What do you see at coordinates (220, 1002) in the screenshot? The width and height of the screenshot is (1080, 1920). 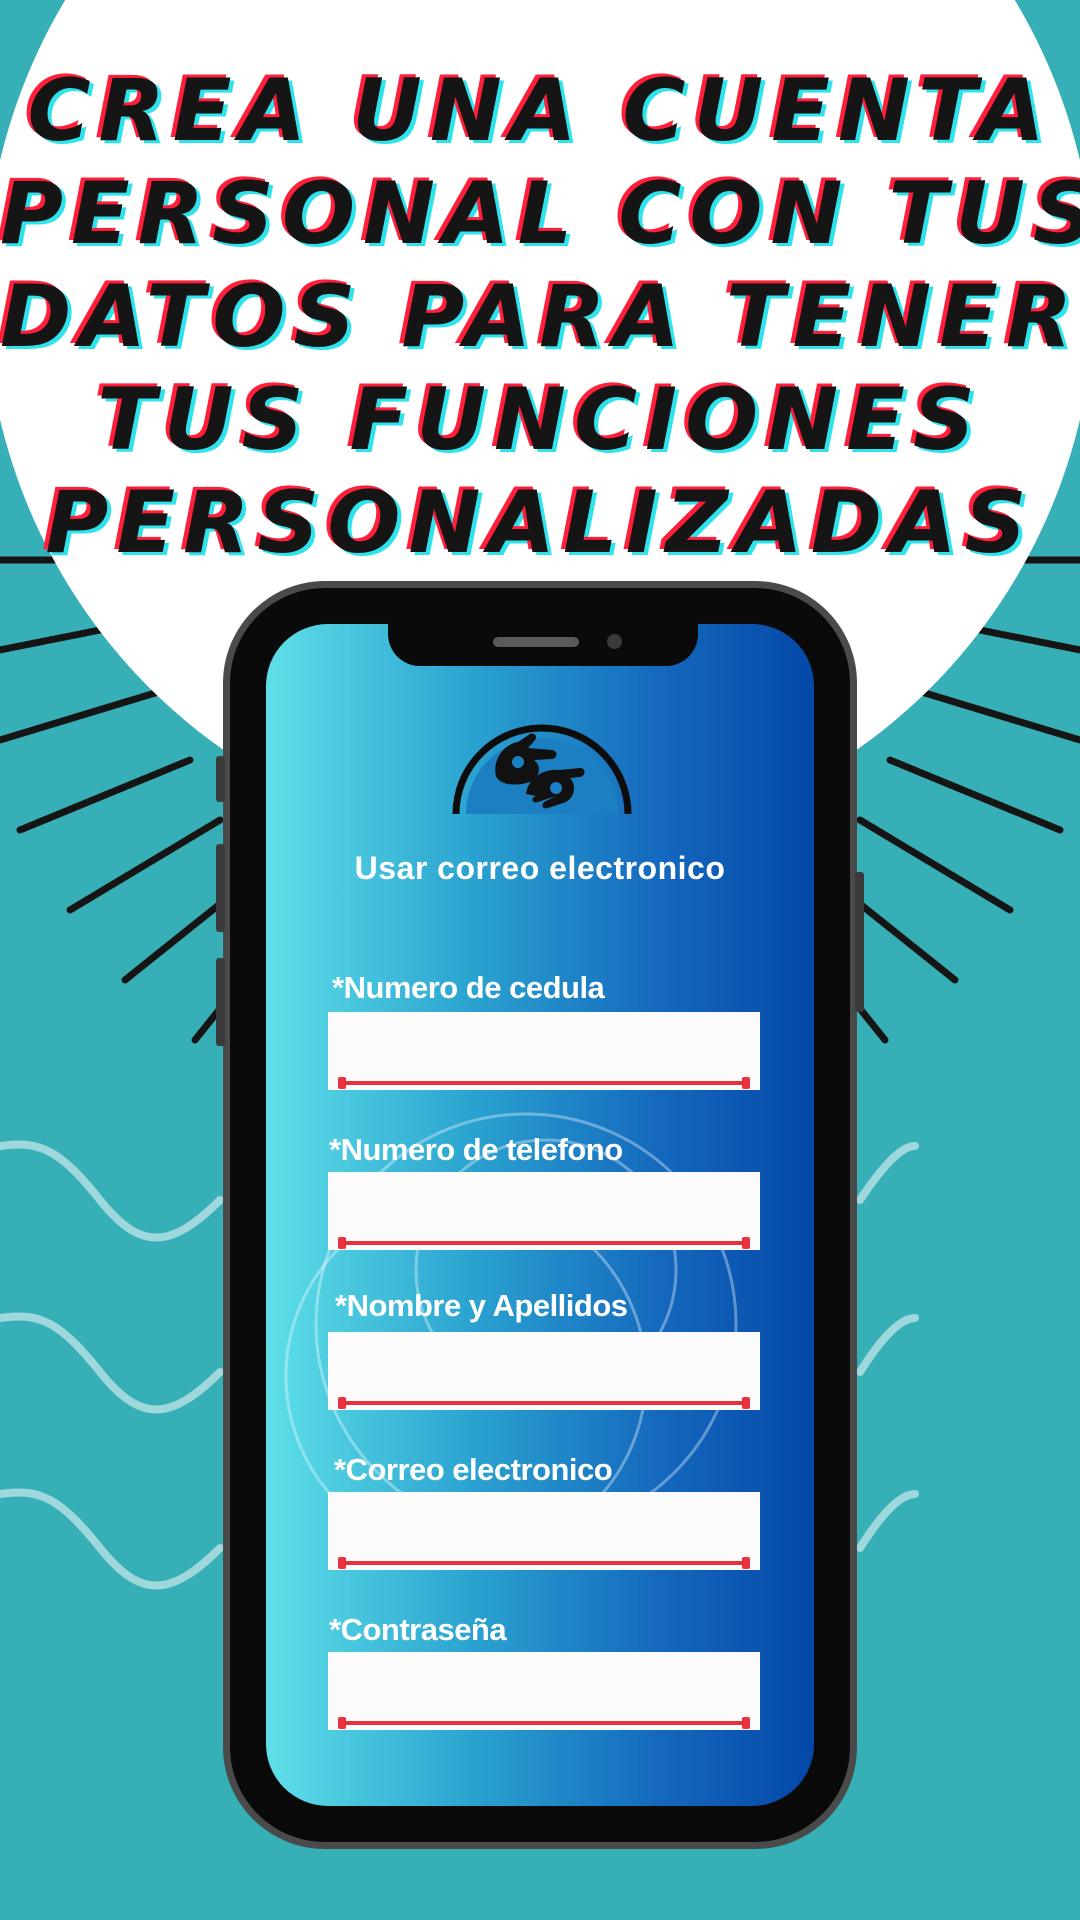 I see `volume-down-button` at bounding box center [220, 1002].